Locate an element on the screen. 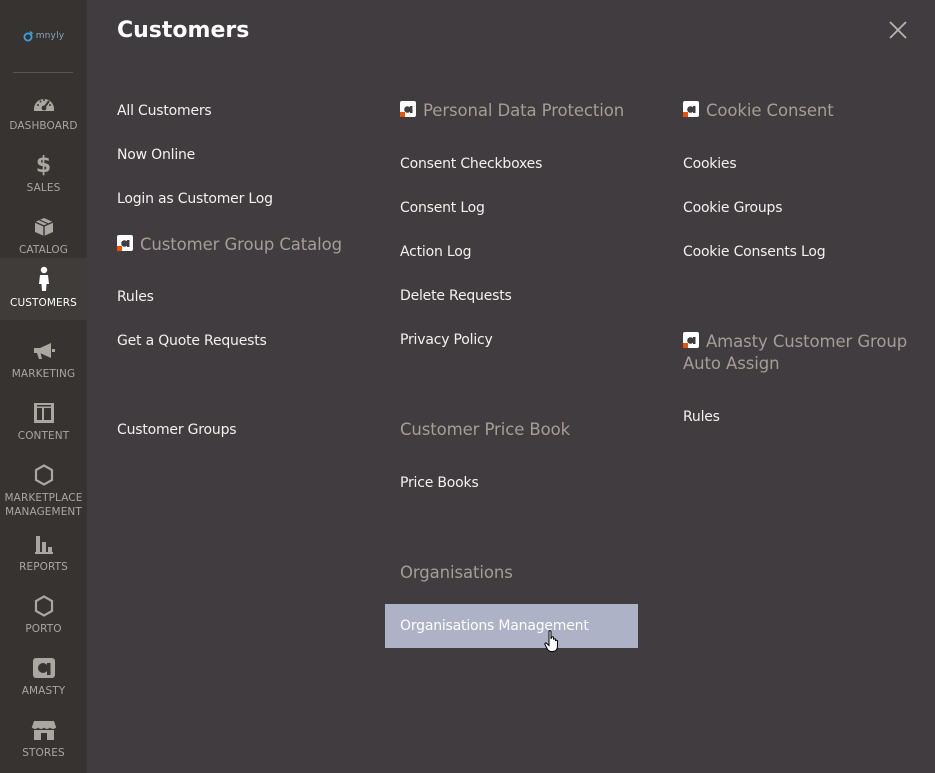 The image size is (935, 773). nav-label: CONTENT is located at coordinates (43, 436).